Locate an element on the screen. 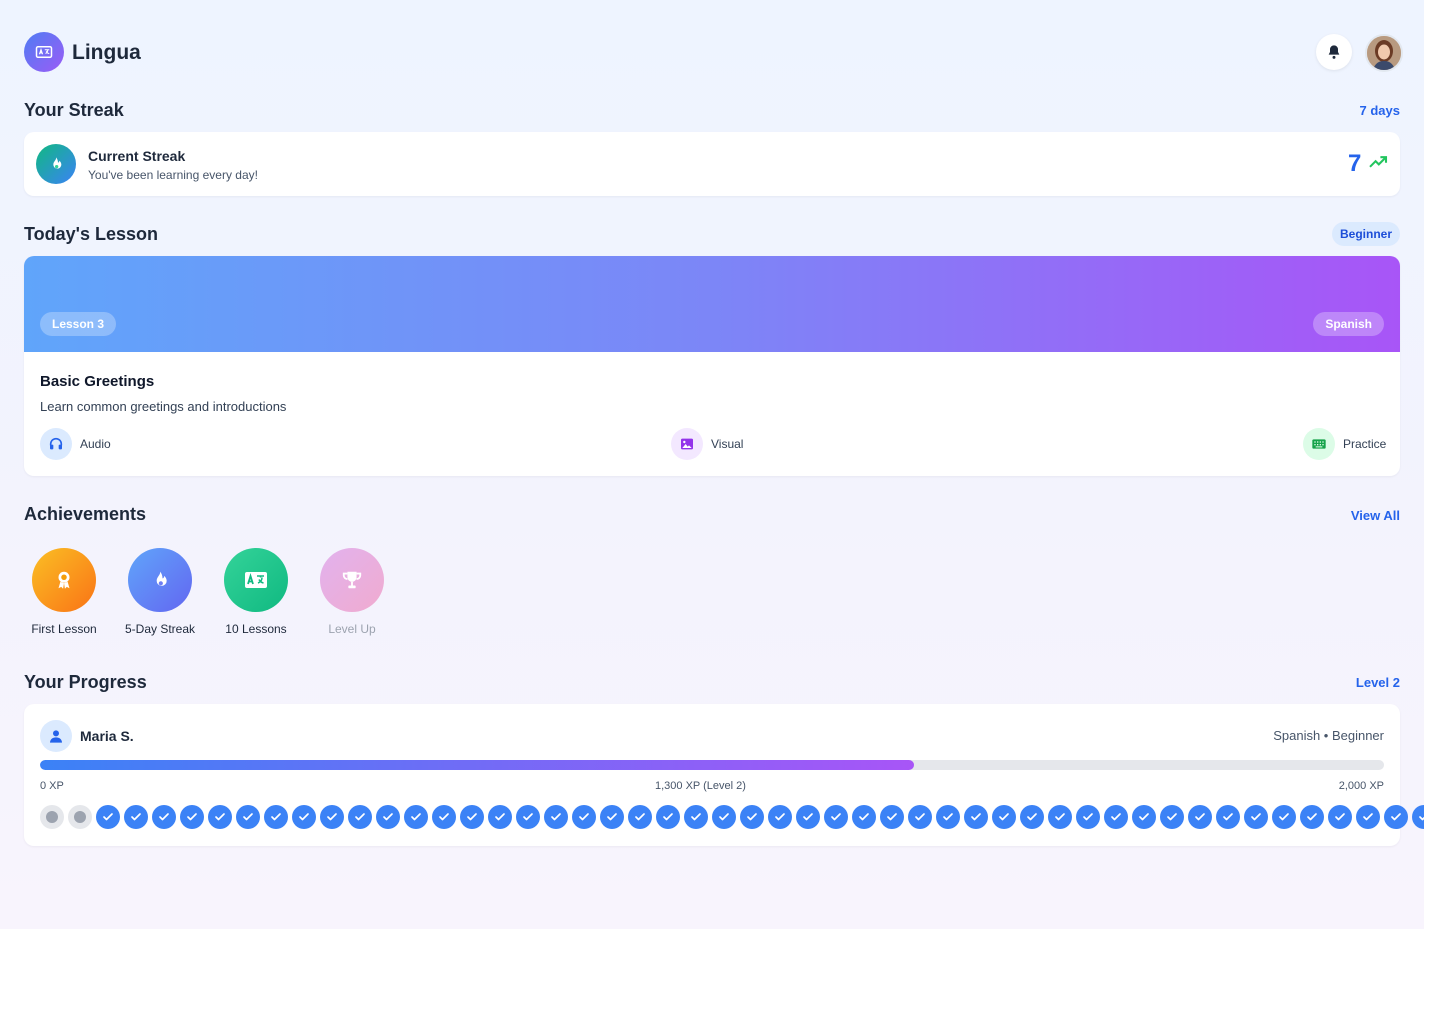  lesson-title: Basic Greetings is located at coordinates (97, 381).